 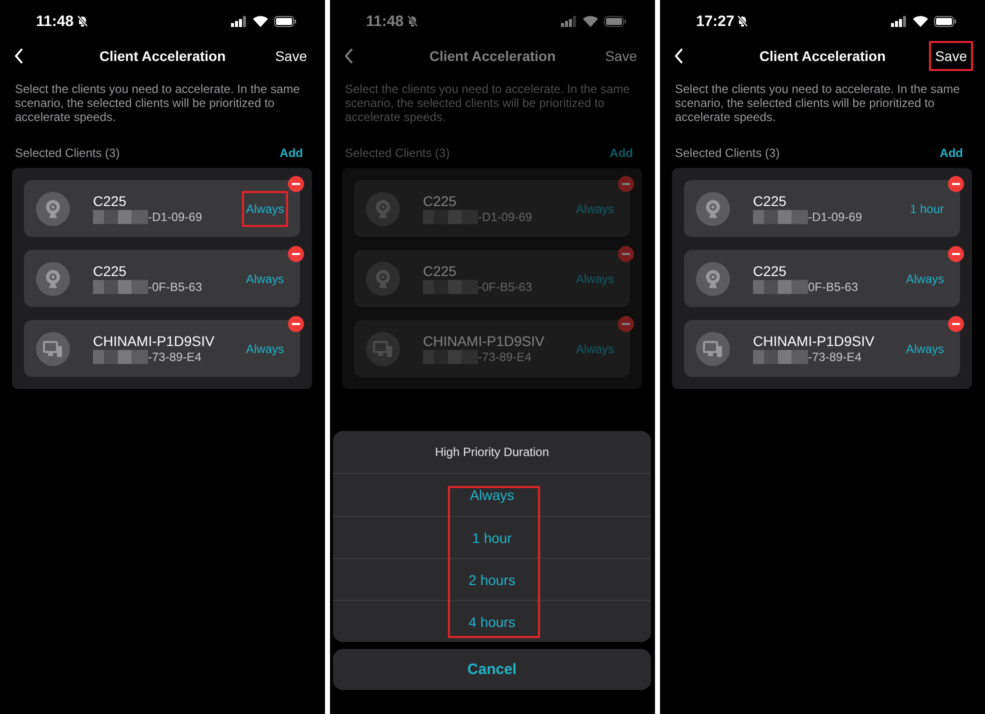 What do you see at coordinates (927, 208) in the screenshot?
I see `duration-button: 1 hour` at bounding box center [927, 208].